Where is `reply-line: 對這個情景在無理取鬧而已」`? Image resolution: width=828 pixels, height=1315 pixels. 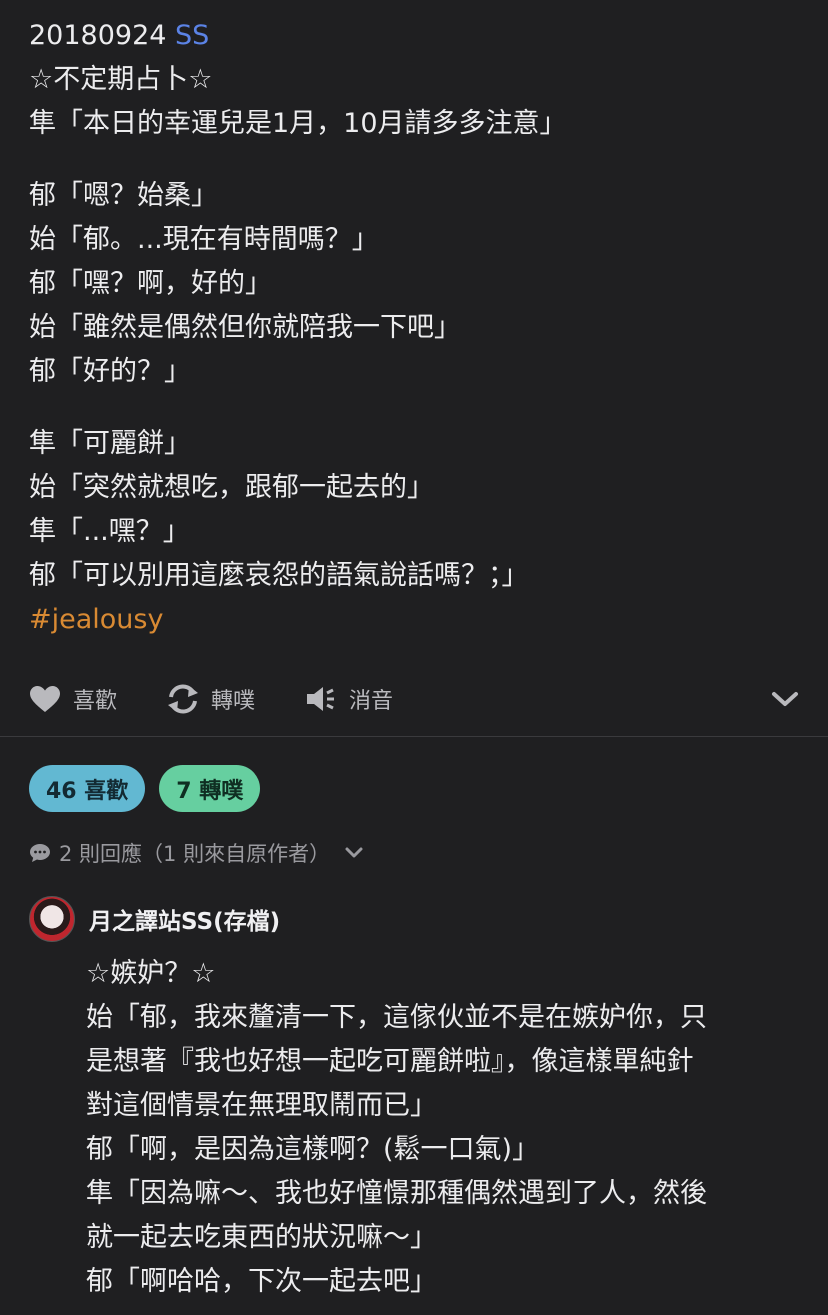 reply-line: 對這個情景在無理取鬧而已」 is located at coordinates (261, 1105).